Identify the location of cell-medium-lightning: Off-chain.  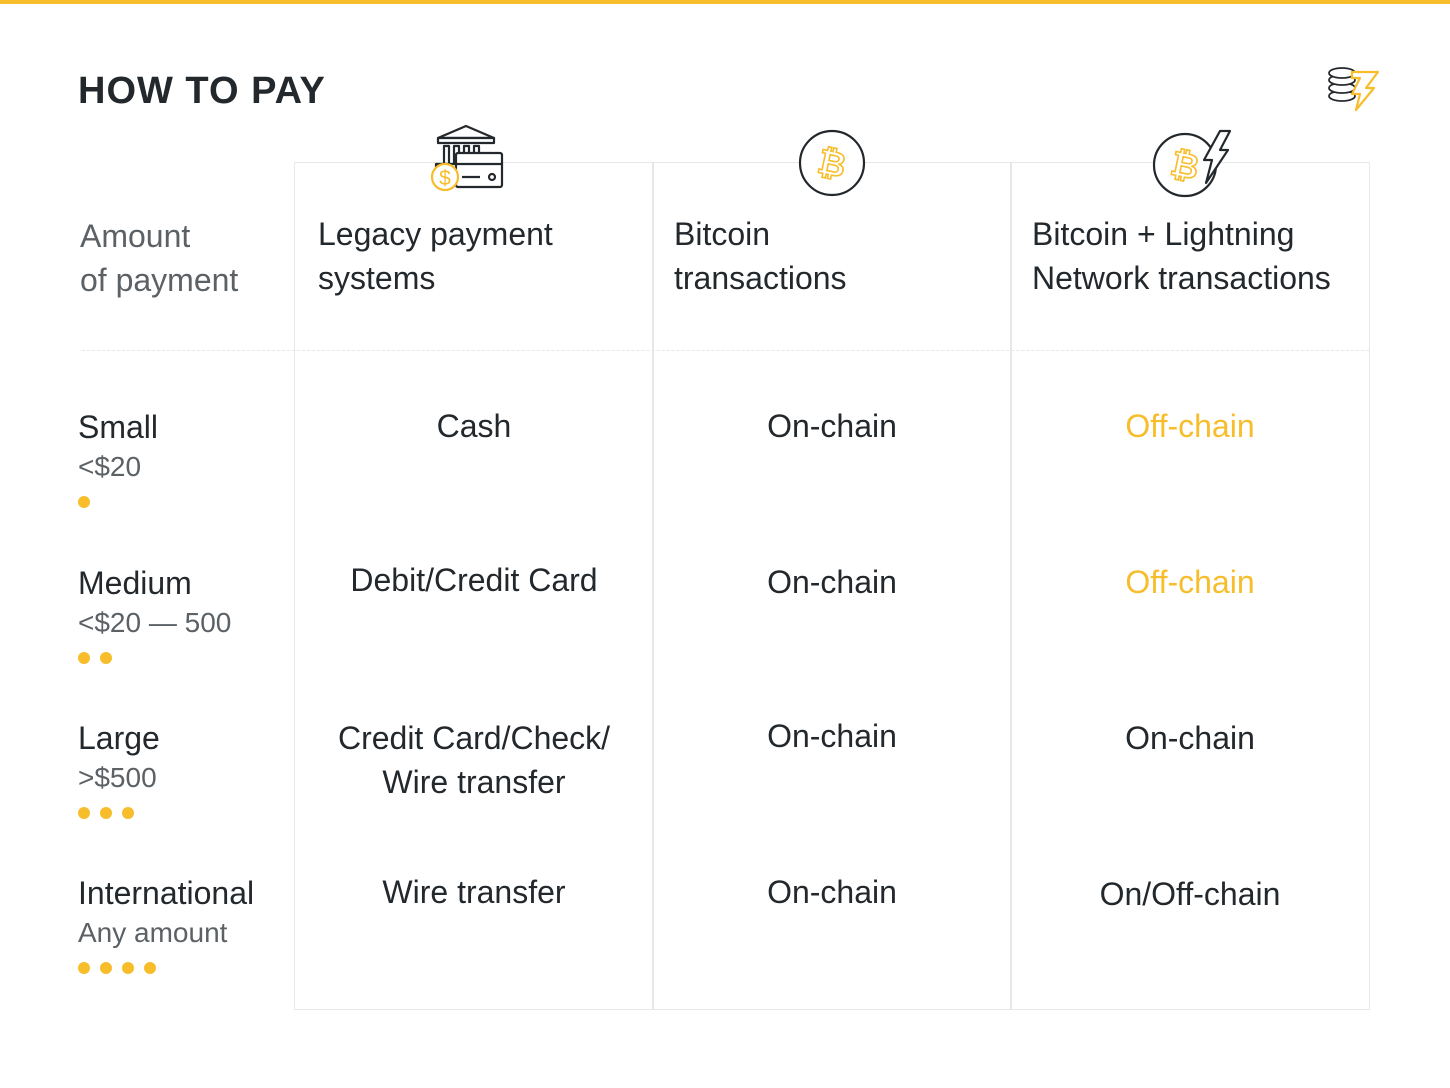
(1190, 582).